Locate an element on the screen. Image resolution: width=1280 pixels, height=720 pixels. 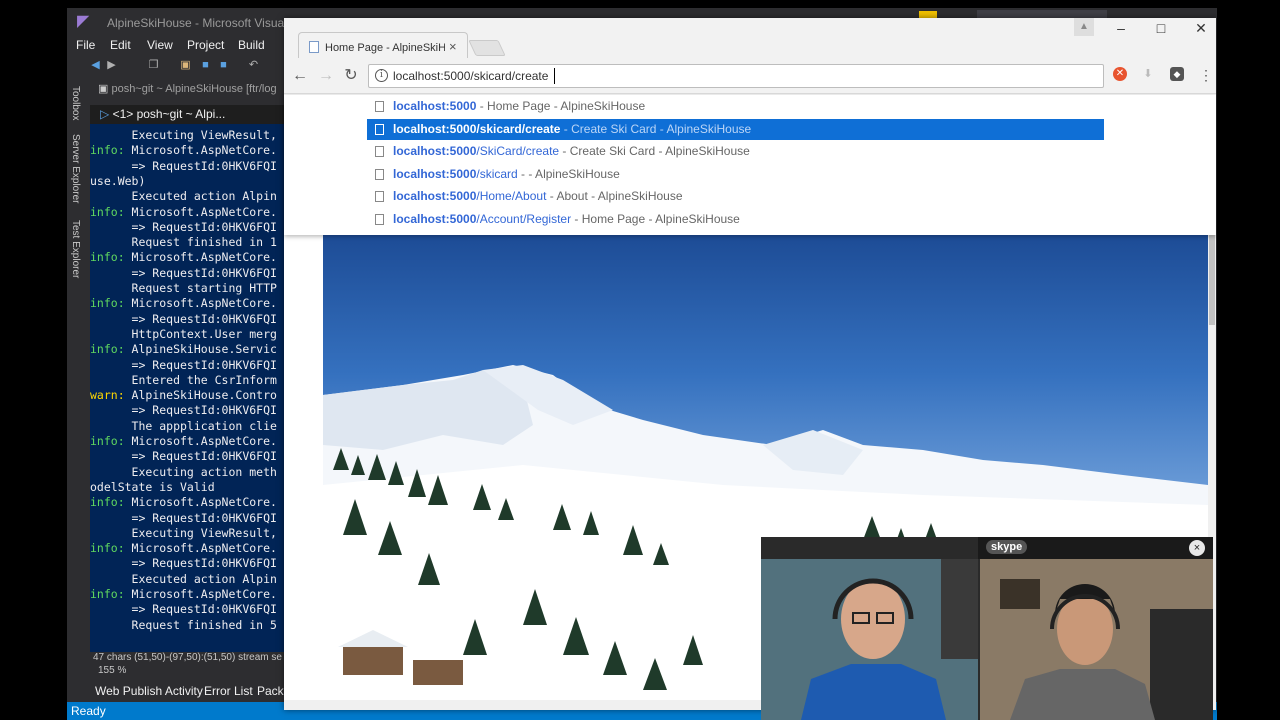
console-line: Request starting HTTP is located at coordinates (183, 288).